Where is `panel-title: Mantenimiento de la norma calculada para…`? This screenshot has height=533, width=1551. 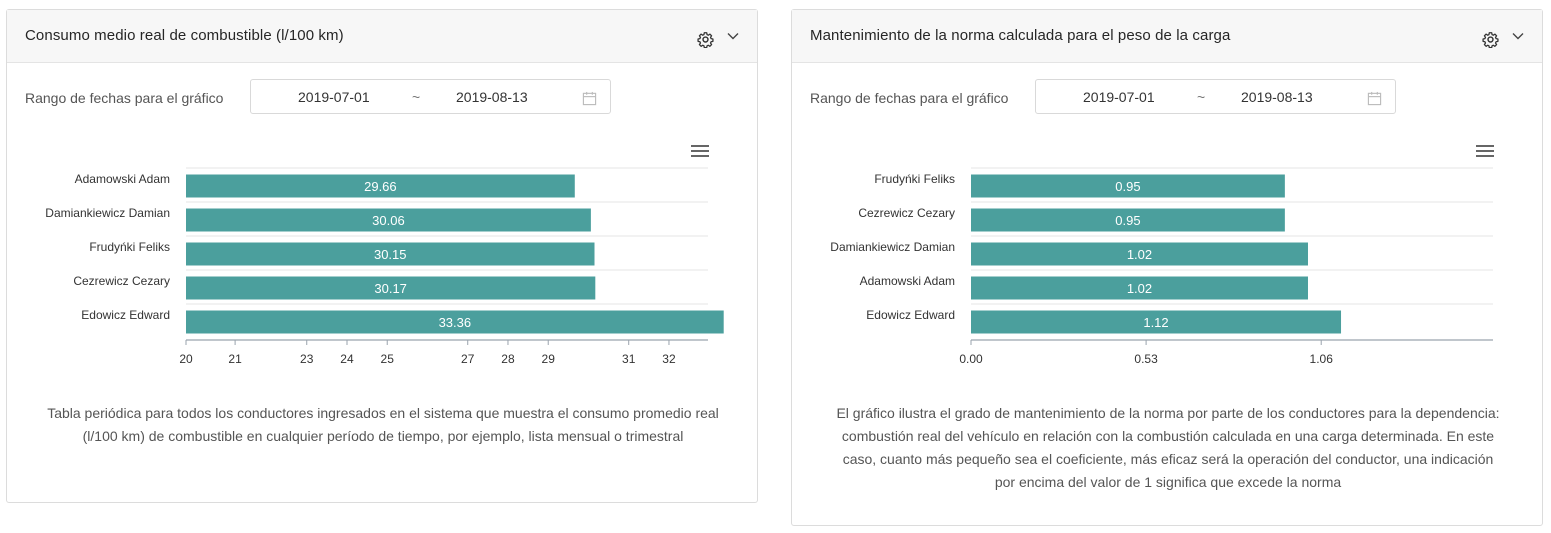
panel-title: Mantenimiento de la norma calculada para… is located at coordinates (1020, 35).